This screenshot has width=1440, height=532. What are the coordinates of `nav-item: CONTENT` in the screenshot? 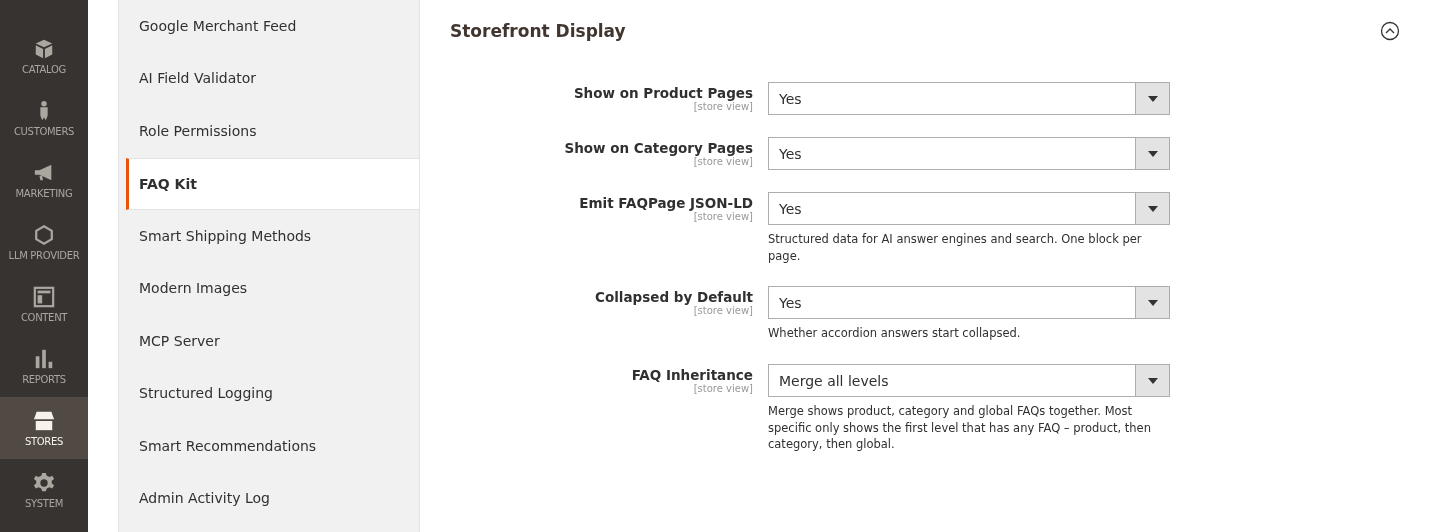 It's located at (44, 304).